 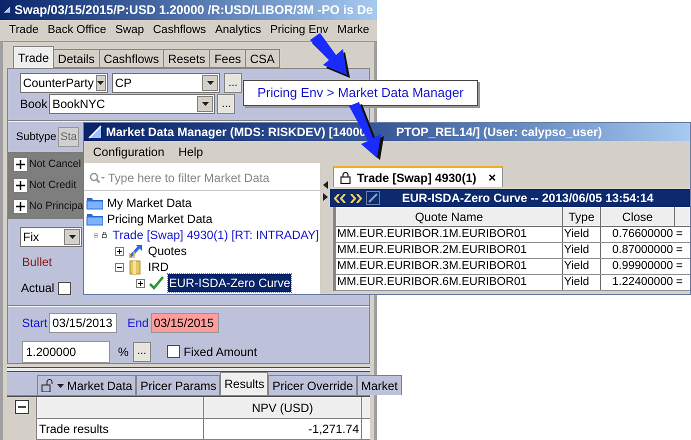 I want to click on field-label: End, so click(x=138, y=323).